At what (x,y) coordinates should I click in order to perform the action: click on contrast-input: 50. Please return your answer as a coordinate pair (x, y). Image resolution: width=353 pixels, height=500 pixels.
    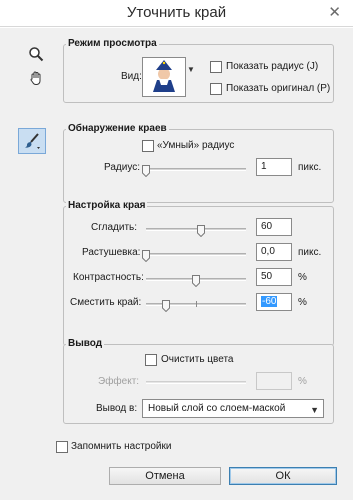
    Looking at the image, I should click on (274, 277).